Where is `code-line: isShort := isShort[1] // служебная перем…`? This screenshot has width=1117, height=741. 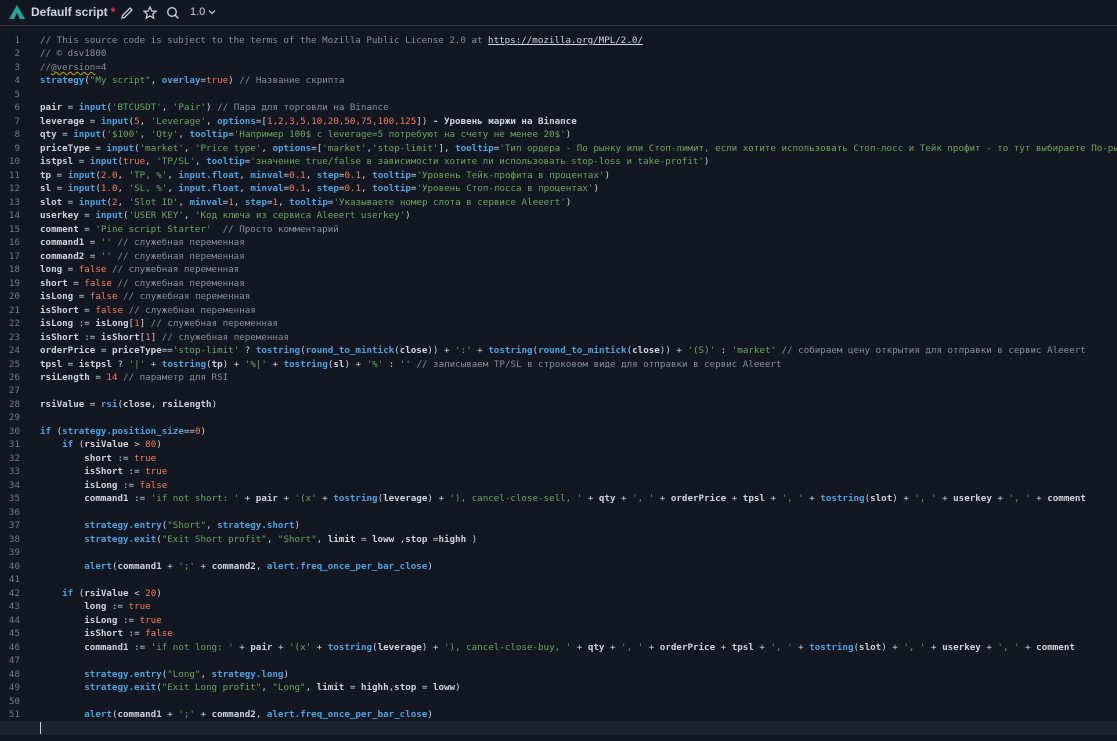 code-line: isShort := isShort[1] // служебная перем… is located at coordinates (164, 338).